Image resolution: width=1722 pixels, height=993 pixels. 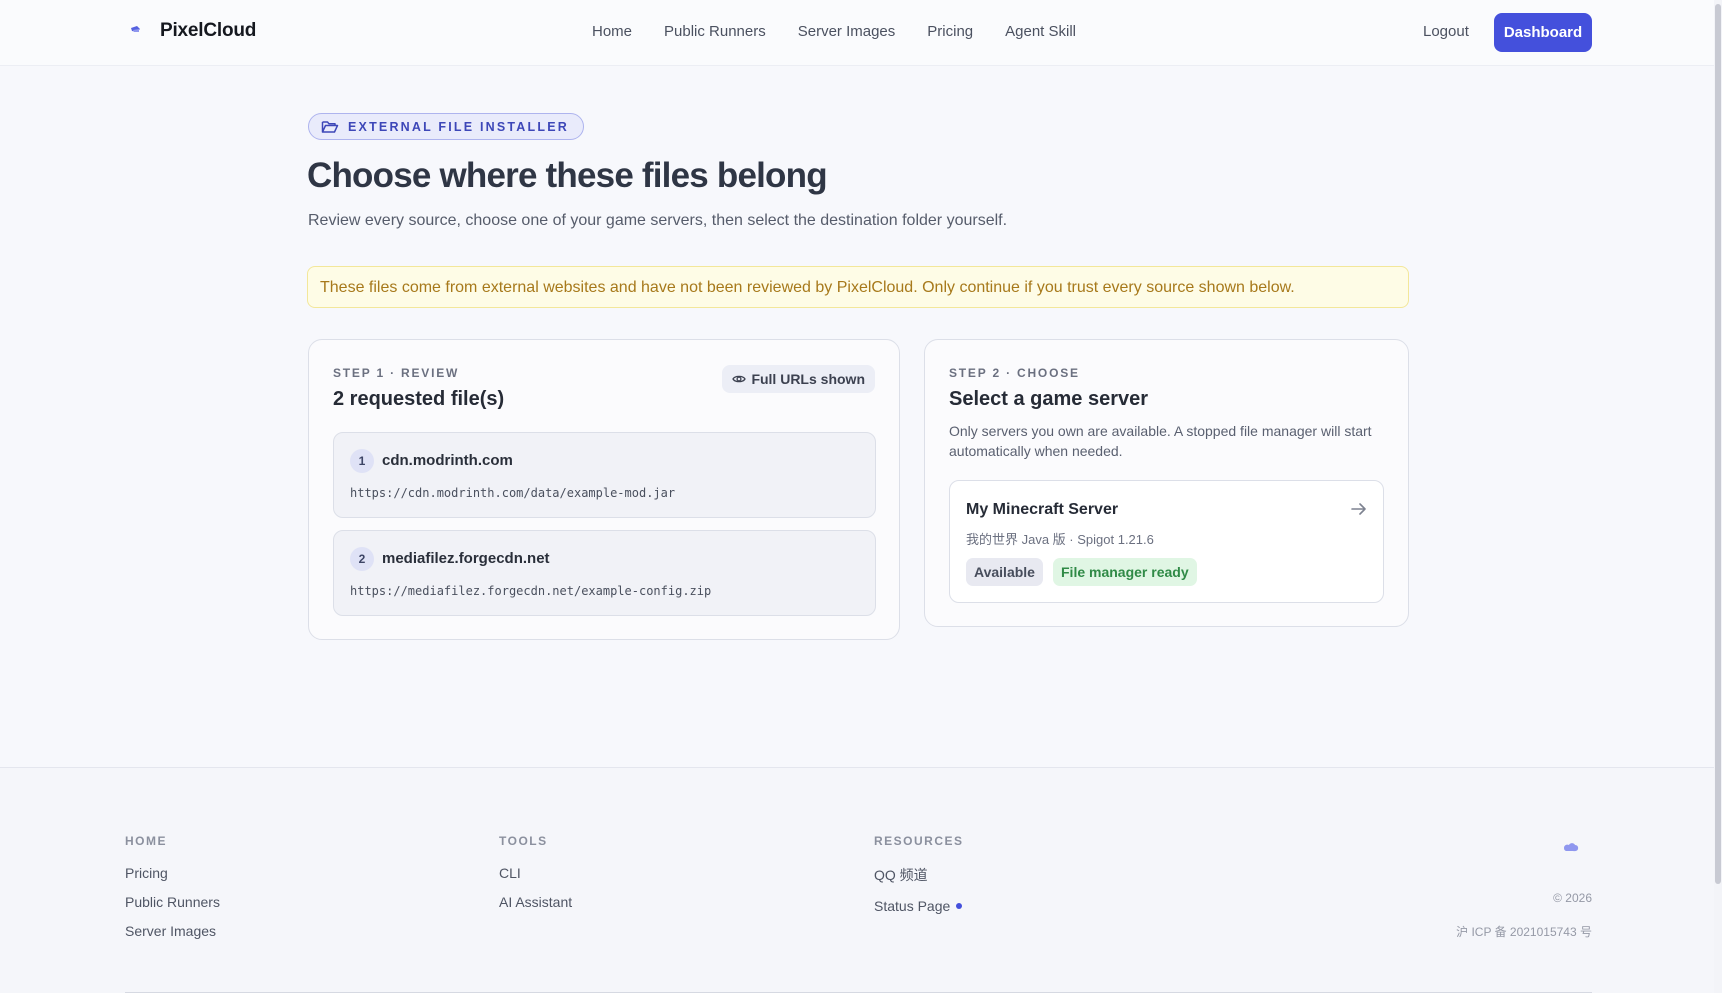 What do you see at coordinates (1718, 444) in the screenshot?
I see `scrollbar-thumb` at bounding box center [1718, 444].